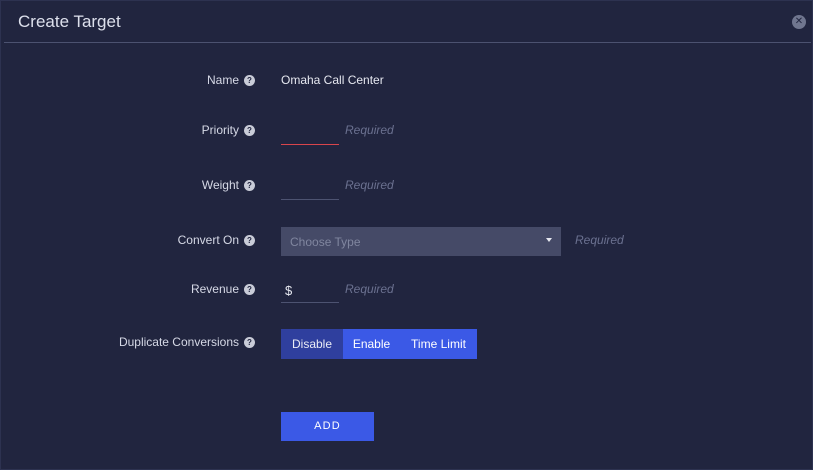 The width and height of the screenshot is (813, 470). What do you see at coordinates (312, 344) in the screenshot?
I see `duplicate-disable-option: Disable` at bounding box center [312, 344].